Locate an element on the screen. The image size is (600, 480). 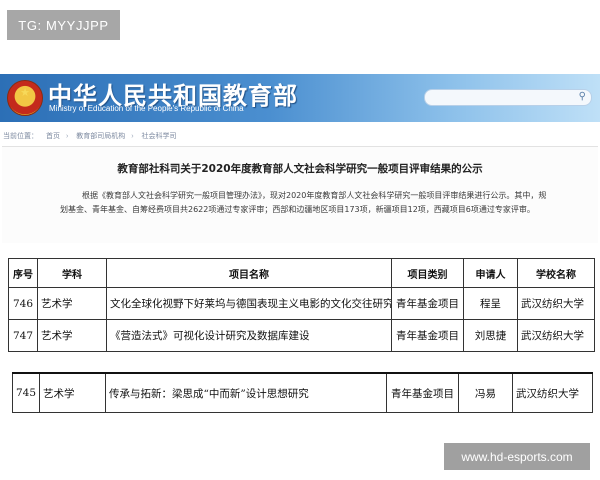
breadcrumb-label: 当前位置： is located at coordinates (20, 136).